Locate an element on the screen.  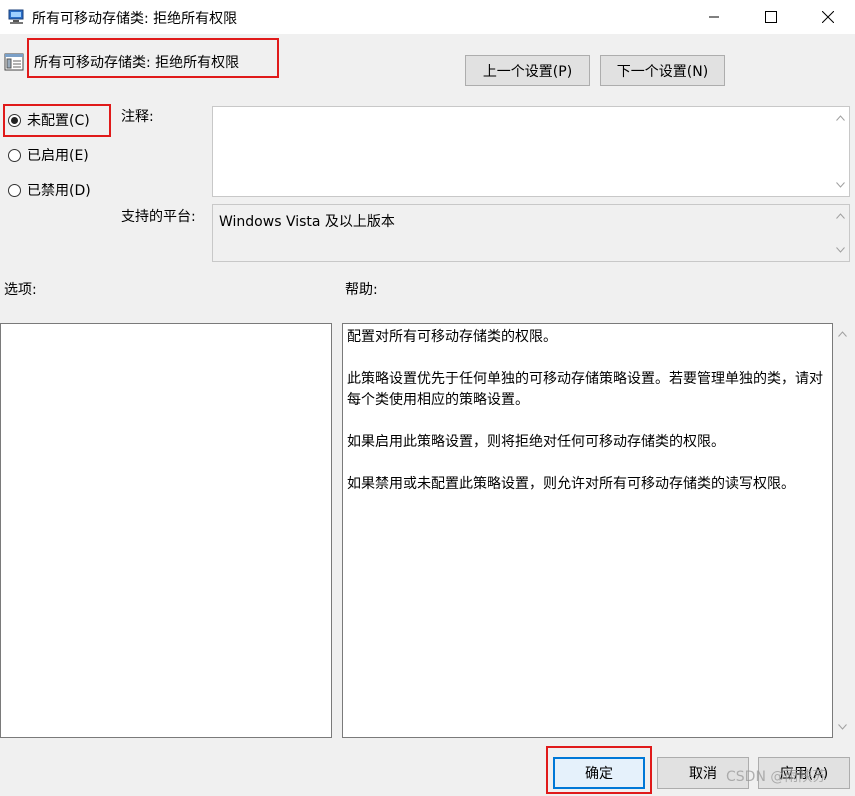
close-button is located at coordinates (828, 17).